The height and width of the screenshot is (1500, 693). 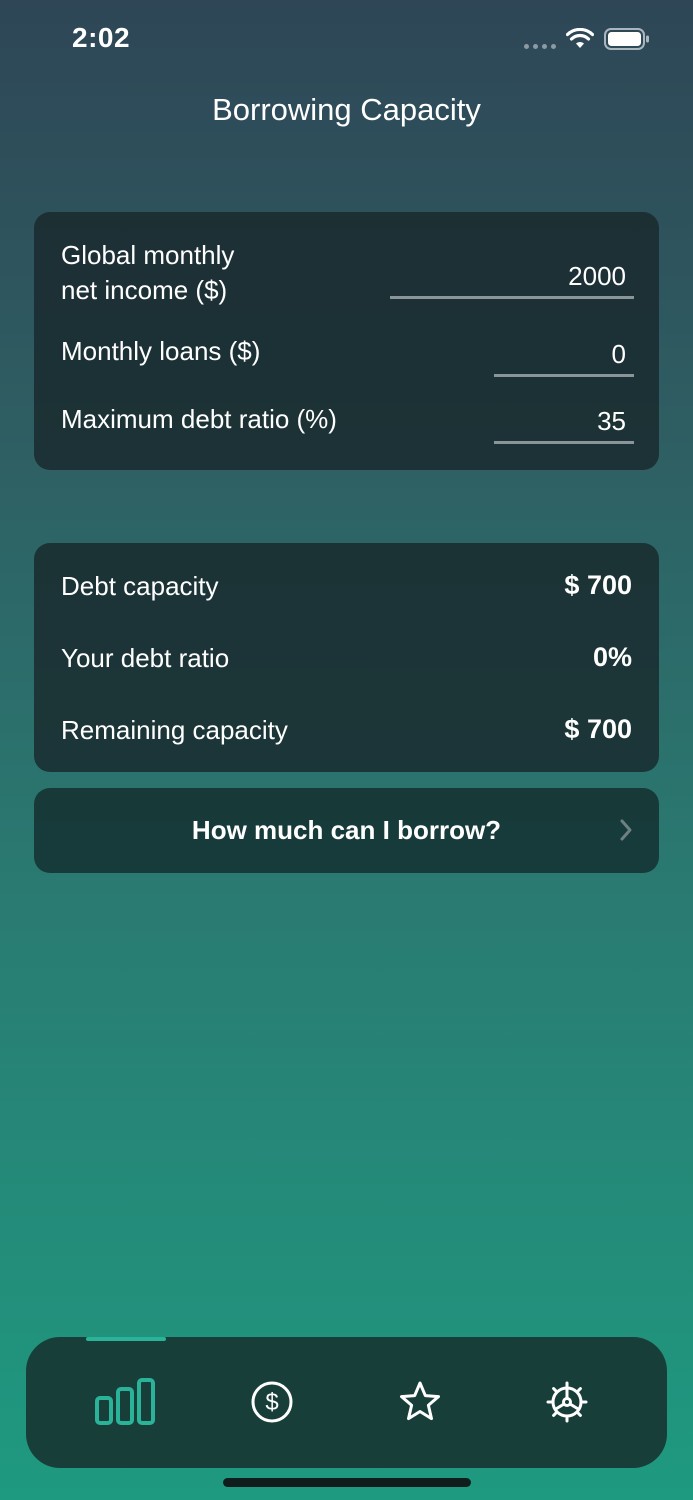 I want to click on tab-favorites, so click(x=420, y=1402).